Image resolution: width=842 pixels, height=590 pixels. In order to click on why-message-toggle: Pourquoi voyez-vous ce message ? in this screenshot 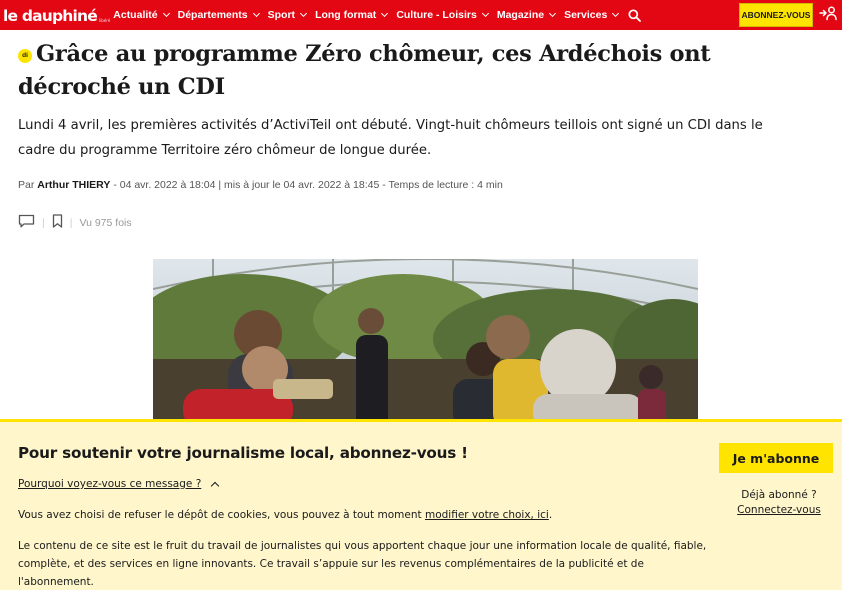, I will do `click(119, 484)`.